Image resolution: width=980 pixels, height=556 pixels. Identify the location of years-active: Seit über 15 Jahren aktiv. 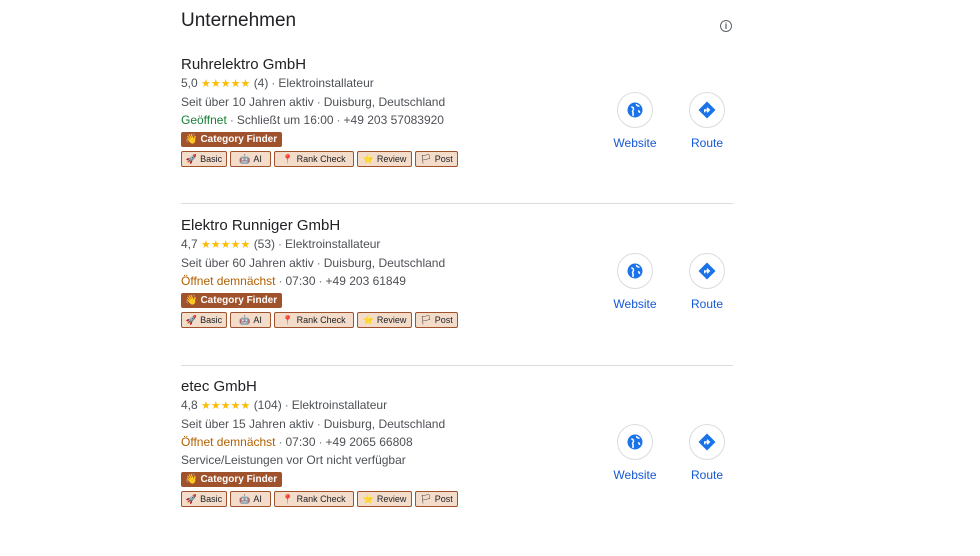
(247, 424).